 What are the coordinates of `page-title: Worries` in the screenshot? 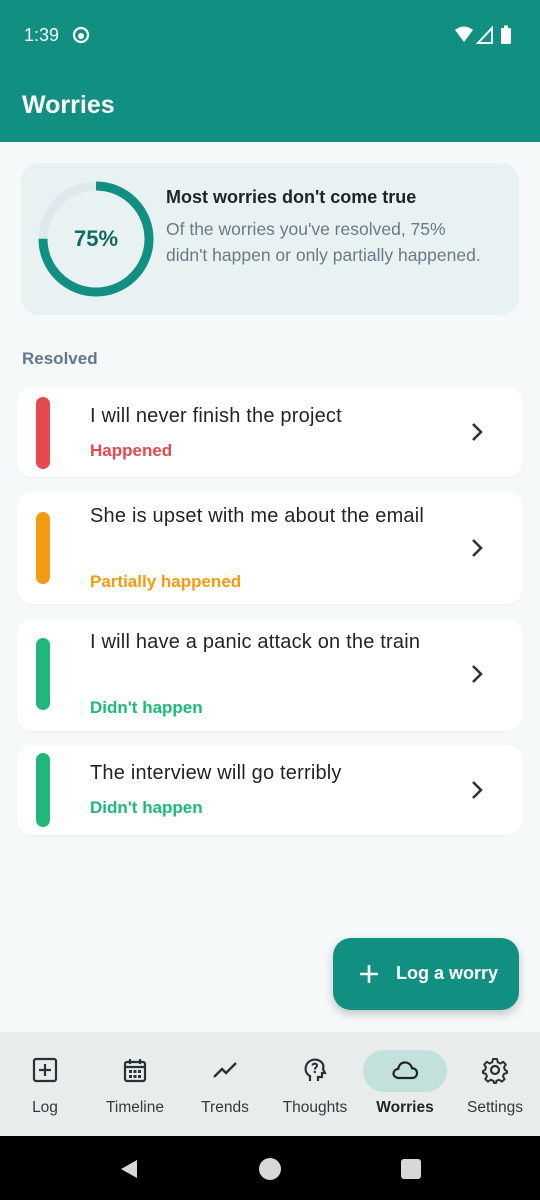 It's located at (68, 105).